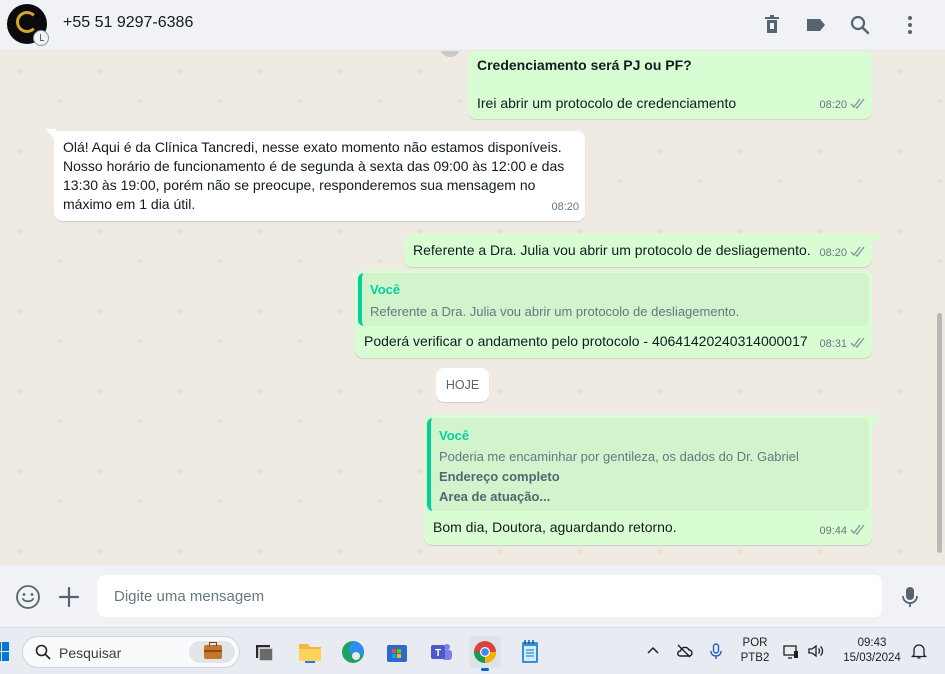  I want to click on emoji-icon, so click(28, 597).